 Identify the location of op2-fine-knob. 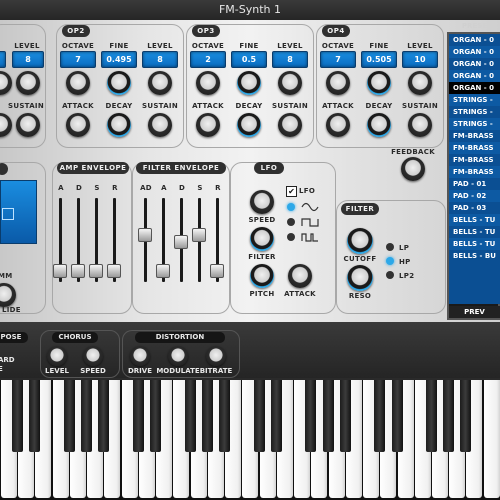
(119, 83).